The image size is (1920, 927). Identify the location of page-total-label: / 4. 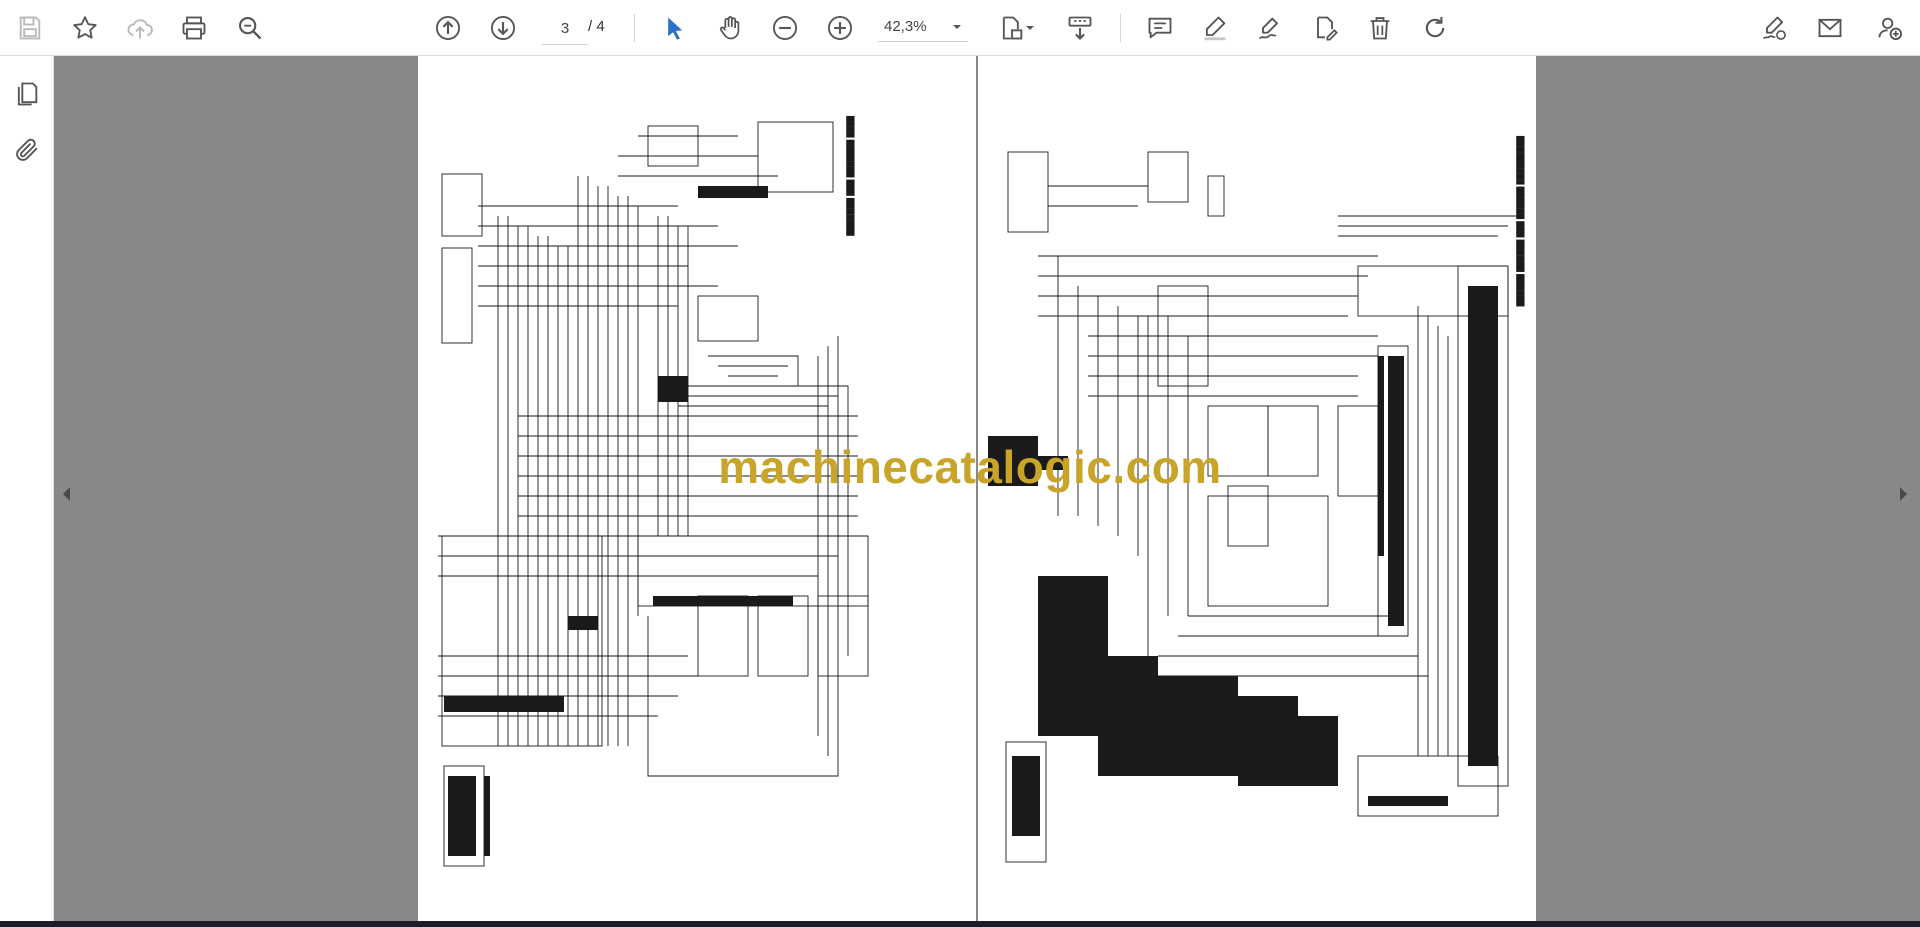
(596, 26).